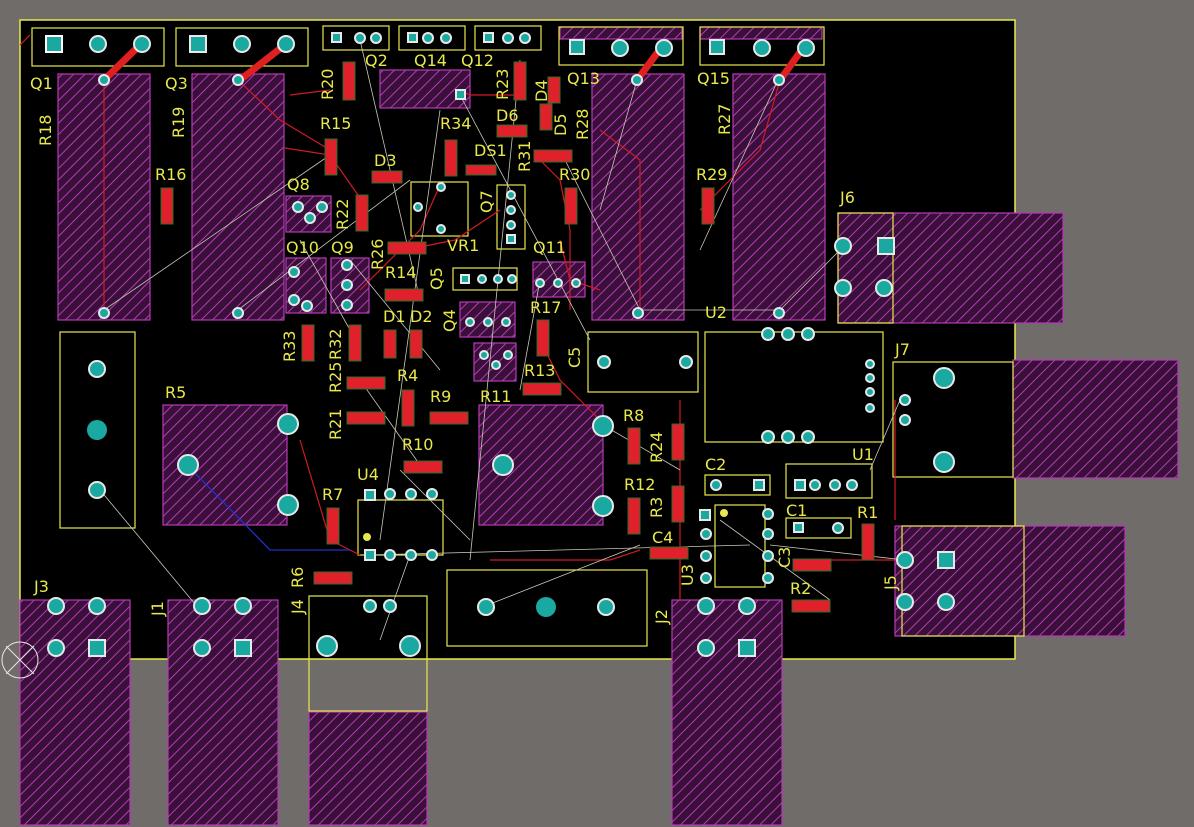  Describe the element at coordinates (394, 316) in the screenshot. I see `label-d1: D1` at that location.